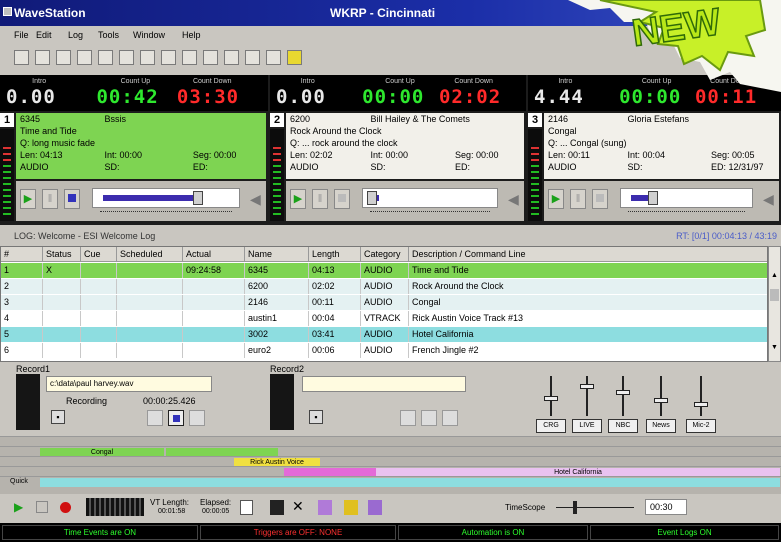 The image size is (781, 542). I want to click on wand-vt-icon, so click(375, 507).